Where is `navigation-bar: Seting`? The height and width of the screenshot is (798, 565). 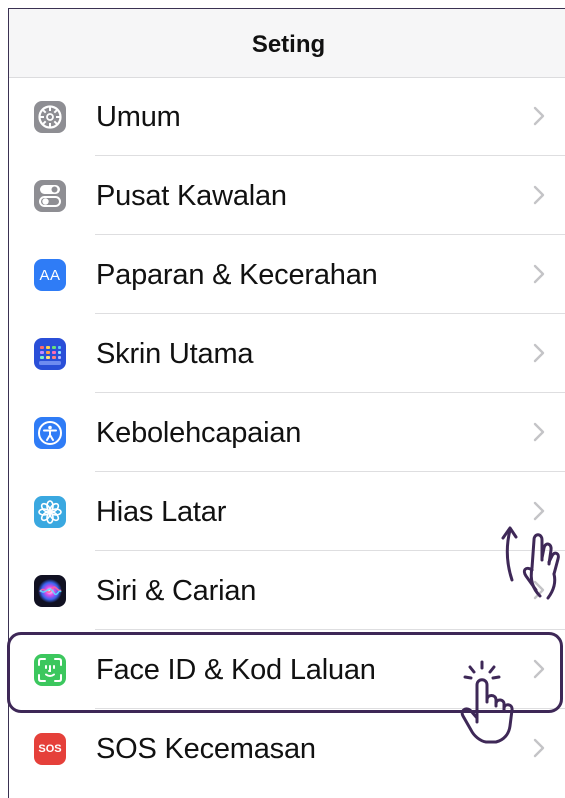
navigation-bar: Seting is located at coordinates (287, 43).